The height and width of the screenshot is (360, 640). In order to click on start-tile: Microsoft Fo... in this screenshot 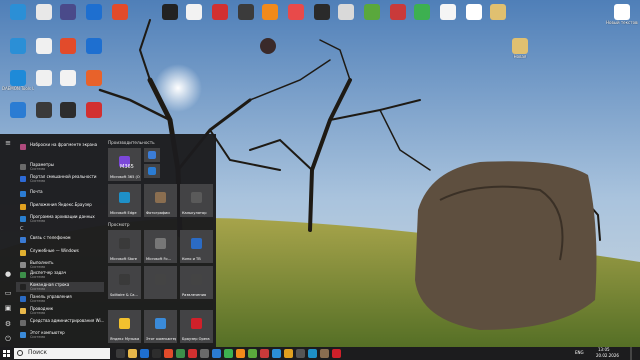, I will do `click(160, 246)`.